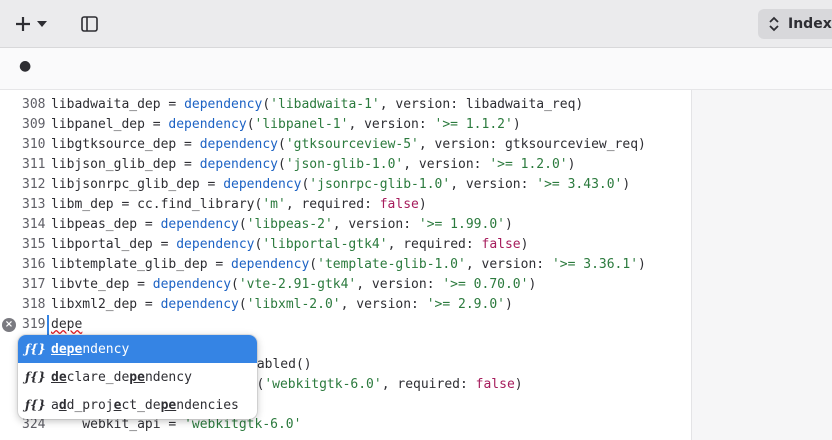  I want to click on code-text: nabled(), so click(280, 365).